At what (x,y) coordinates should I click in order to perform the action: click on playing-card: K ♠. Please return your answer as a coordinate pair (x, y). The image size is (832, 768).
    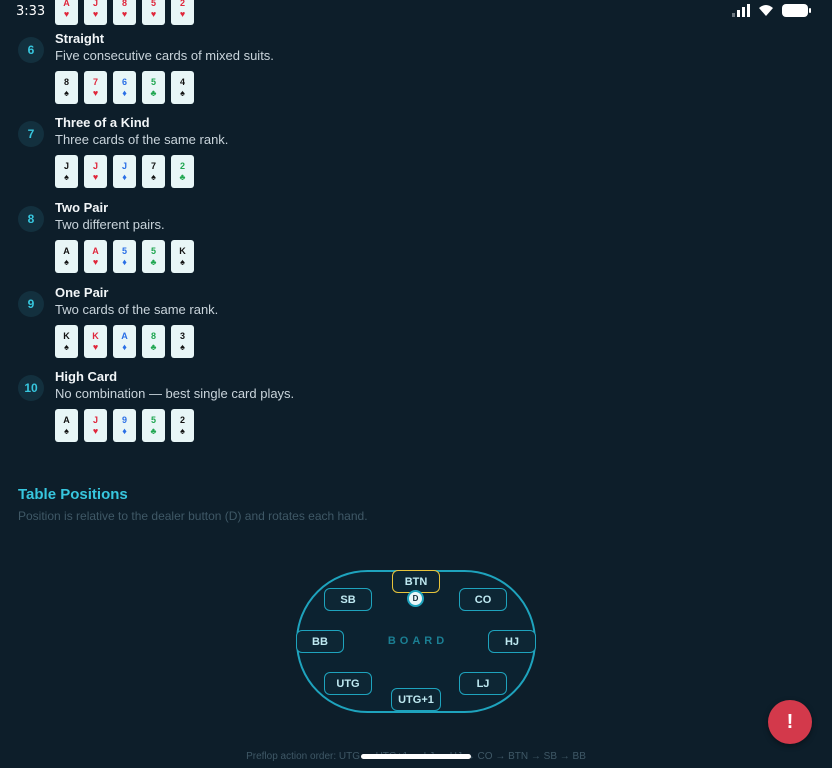
    Looking at the image, I should click on (182, 256).